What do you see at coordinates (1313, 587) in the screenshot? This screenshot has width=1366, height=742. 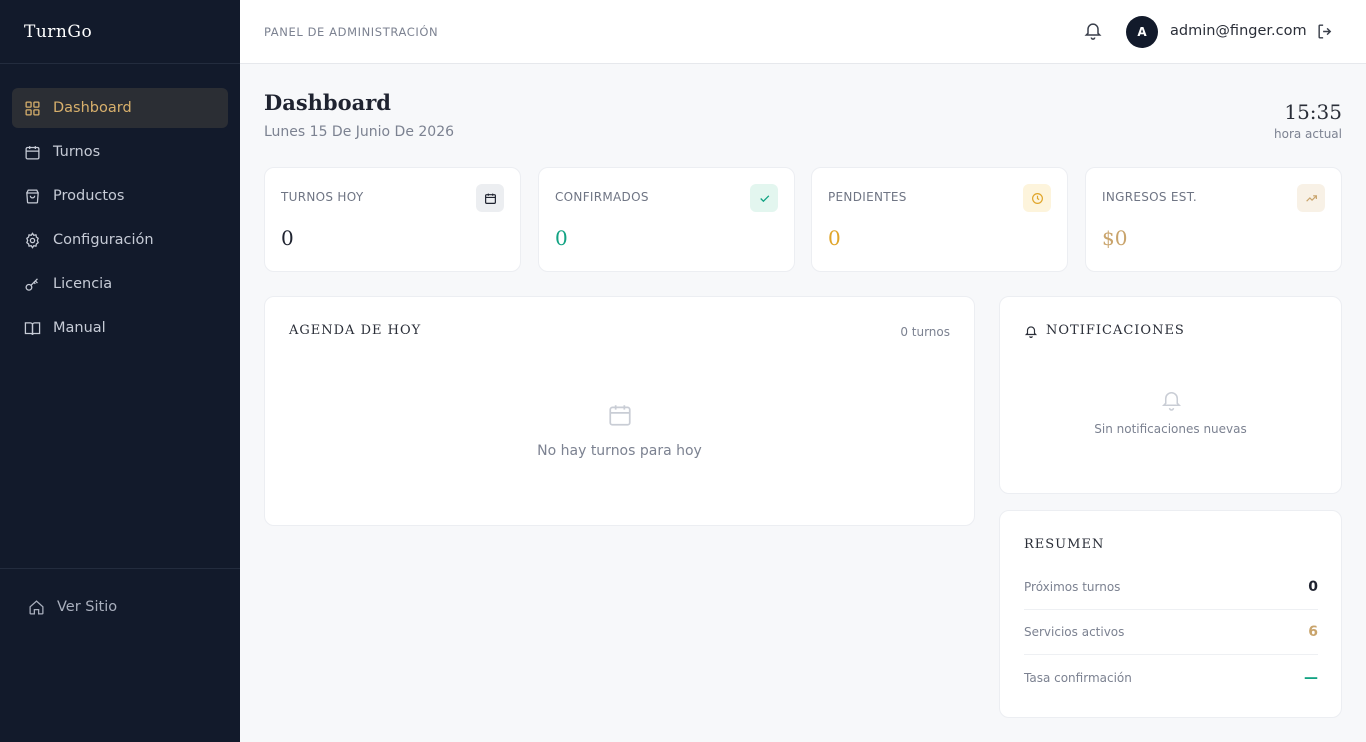 I see `summary-row-value: 0` at bounding box center [1313, 587].